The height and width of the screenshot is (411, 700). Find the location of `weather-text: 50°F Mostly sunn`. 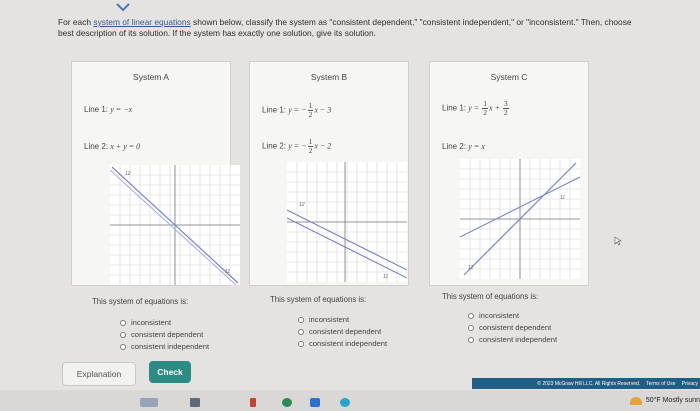

weather-text: 50°F Mostly sunn is located at coordinates (672, 400).